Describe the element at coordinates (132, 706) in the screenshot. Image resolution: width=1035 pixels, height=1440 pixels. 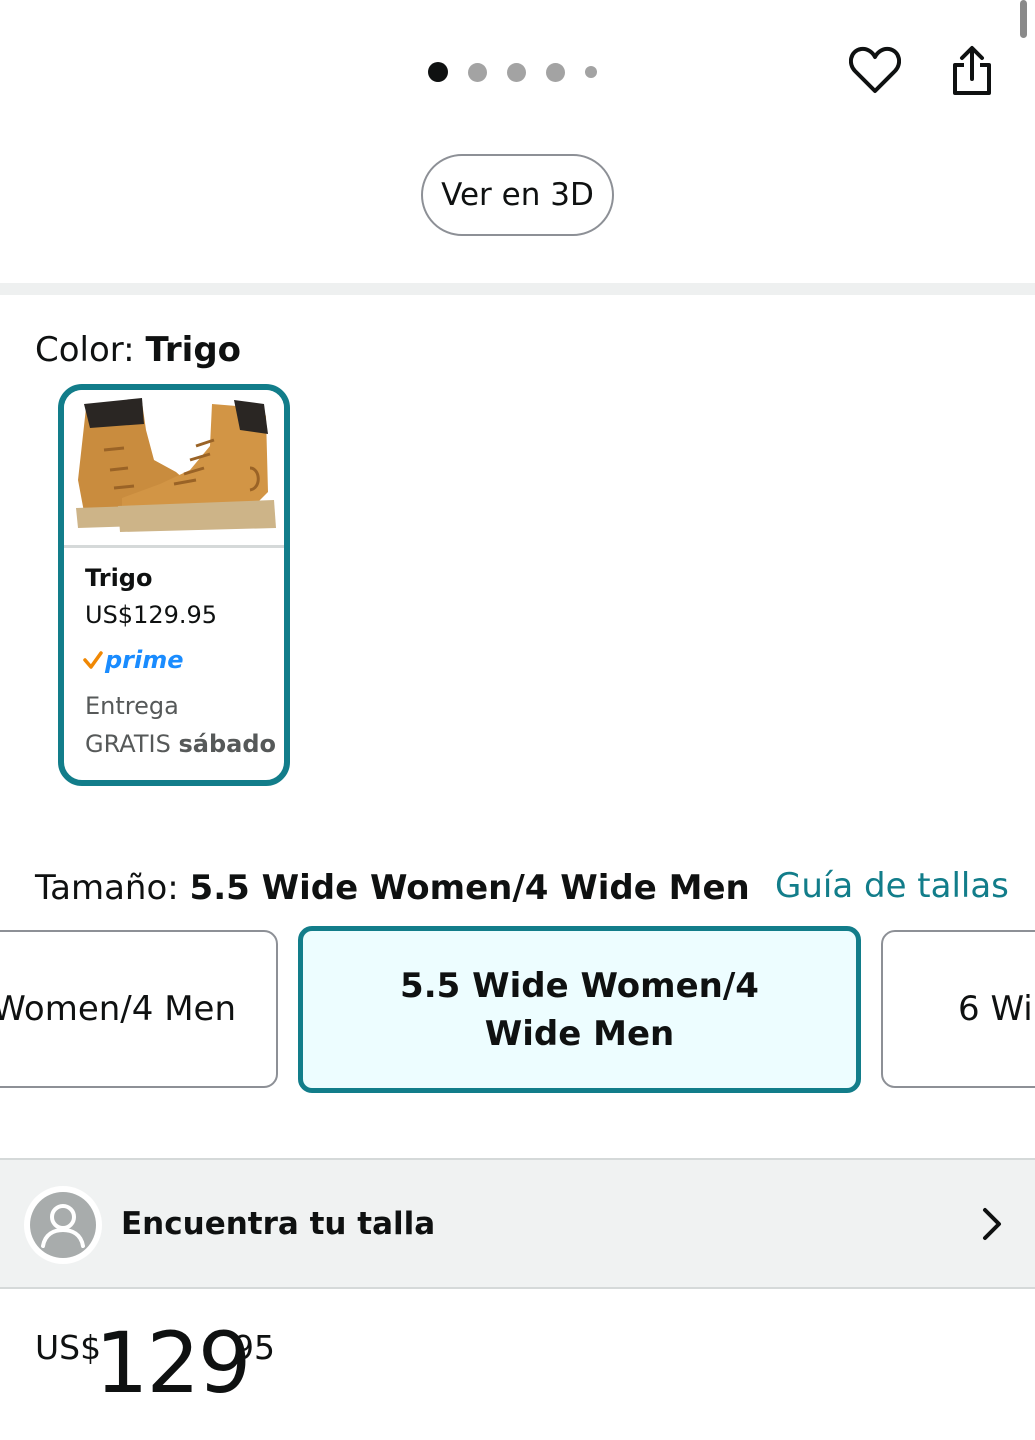
I see `delivery-line-1: Entrega` at that location.